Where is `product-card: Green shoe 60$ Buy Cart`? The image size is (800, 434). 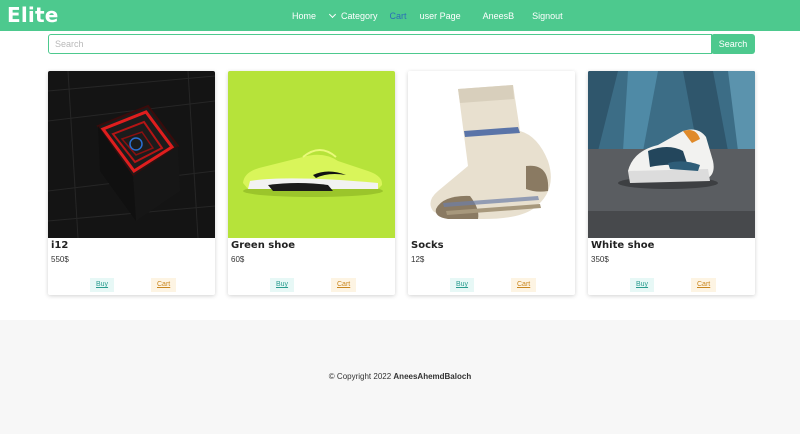
product-card: Green shoe 60$ Buy Cart is located at coordinates (311, 183).